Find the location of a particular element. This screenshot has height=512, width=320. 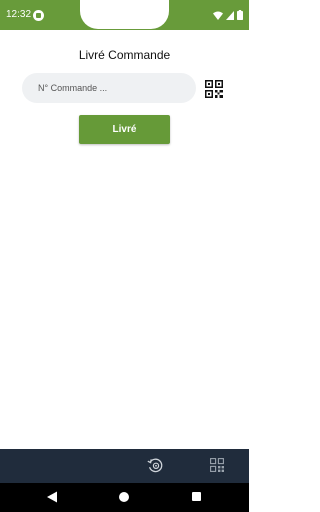

status-time: 12:32 is located at coordinates (19, 14).